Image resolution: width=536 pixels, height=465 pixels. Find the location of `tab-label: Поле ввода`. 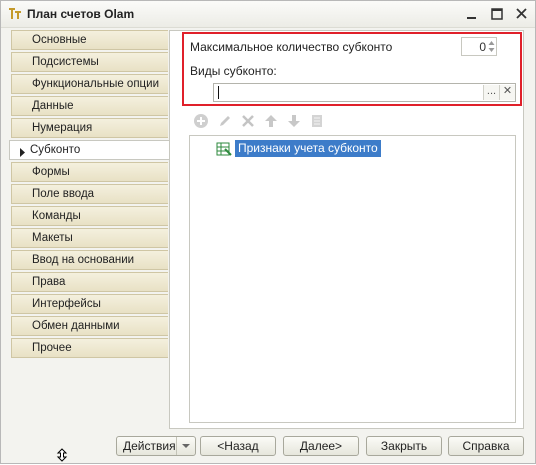

tab-label: Поле ввода is located at coordinates (63, 194).